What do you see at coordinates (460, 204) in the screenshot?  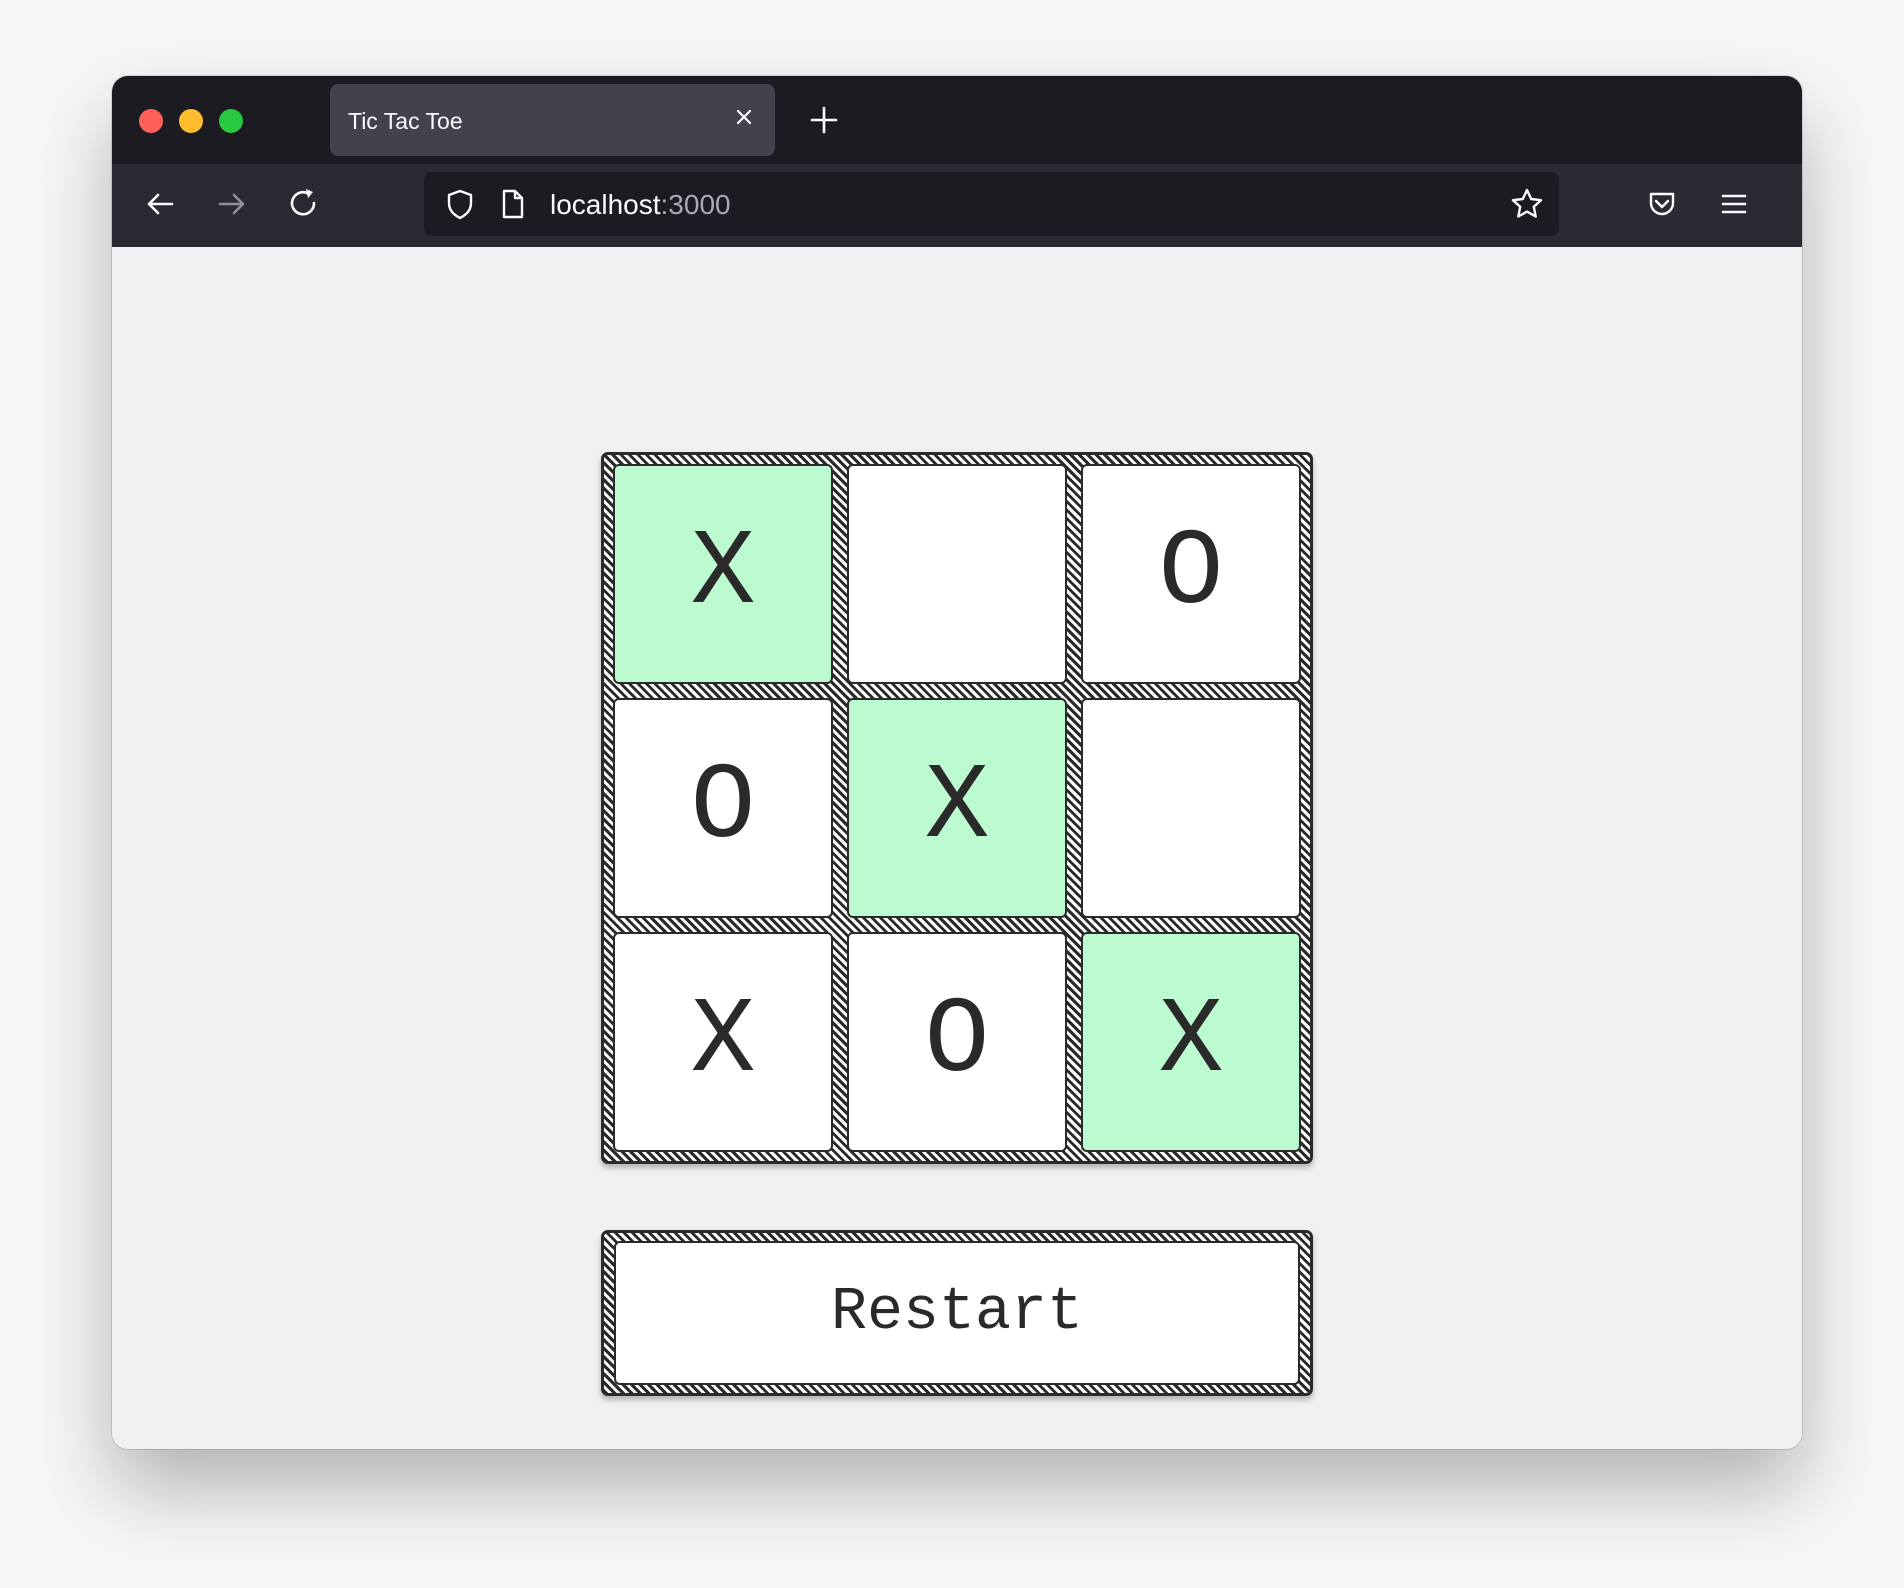 I see `shield-icon` at bounding box center [460, 204].